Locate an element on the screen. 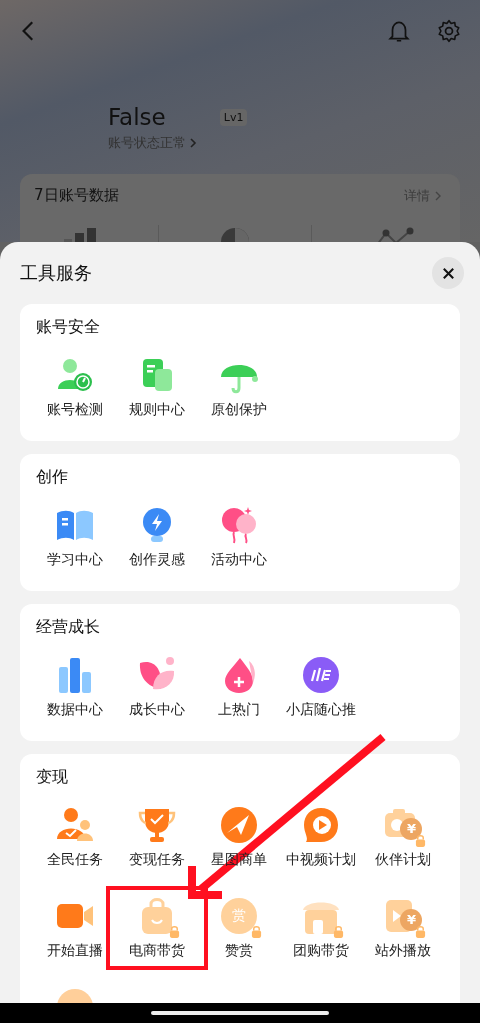  balloon-icon is located at coordinates (239, 525).